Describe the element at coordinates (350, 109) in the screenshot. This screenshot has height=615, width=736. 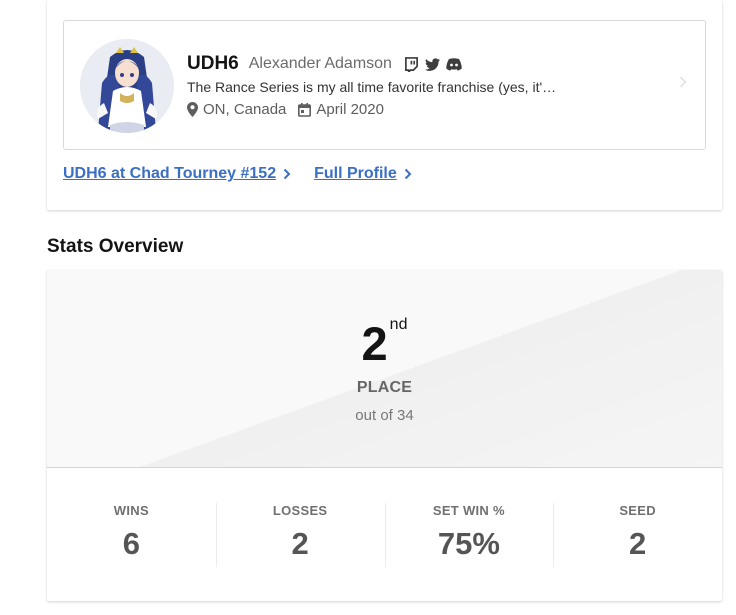
I see `player-joined-date: April 2020` at that location.